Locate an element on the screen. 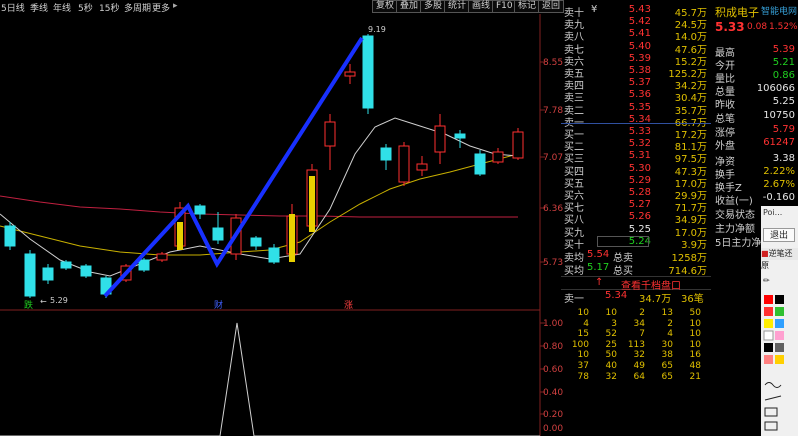 This screenshot has height=436, width=798. level-price: 5.27 is located at coordinates (639, 205).